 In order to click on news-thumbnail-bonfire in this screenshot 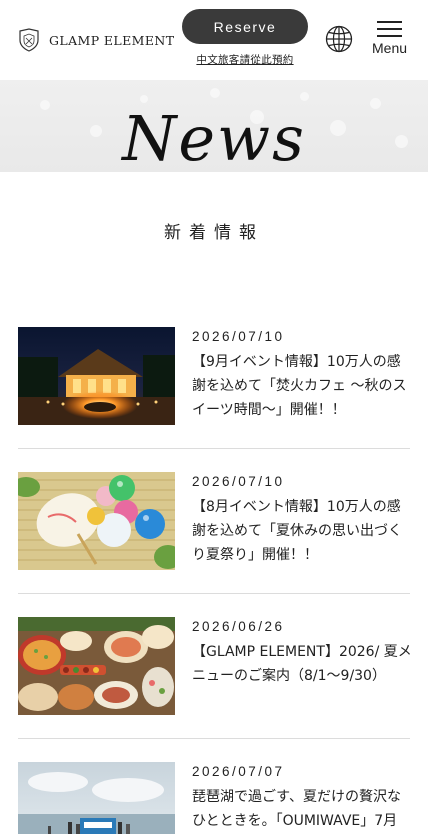, I will do `click(96, 376)`.